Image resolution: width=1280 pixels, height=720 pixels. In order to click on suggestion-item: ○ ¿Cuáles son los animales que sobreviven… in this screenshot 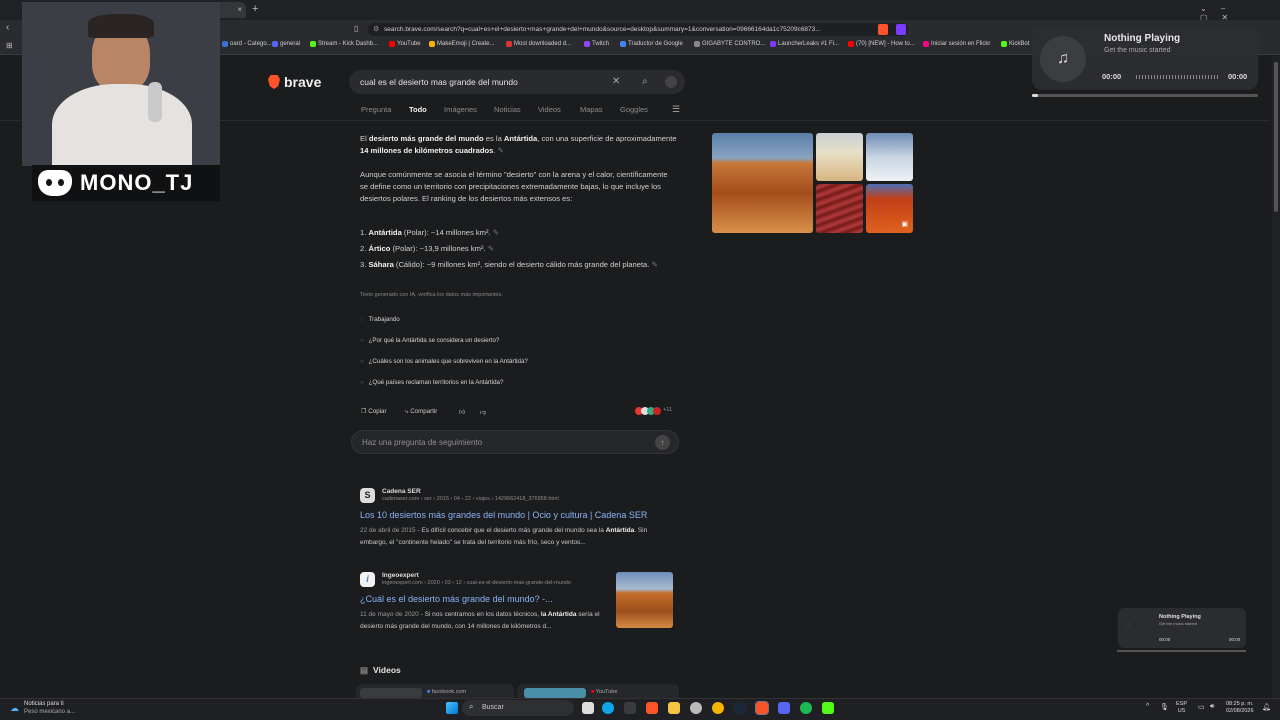, I will do `click(444, 361)`.